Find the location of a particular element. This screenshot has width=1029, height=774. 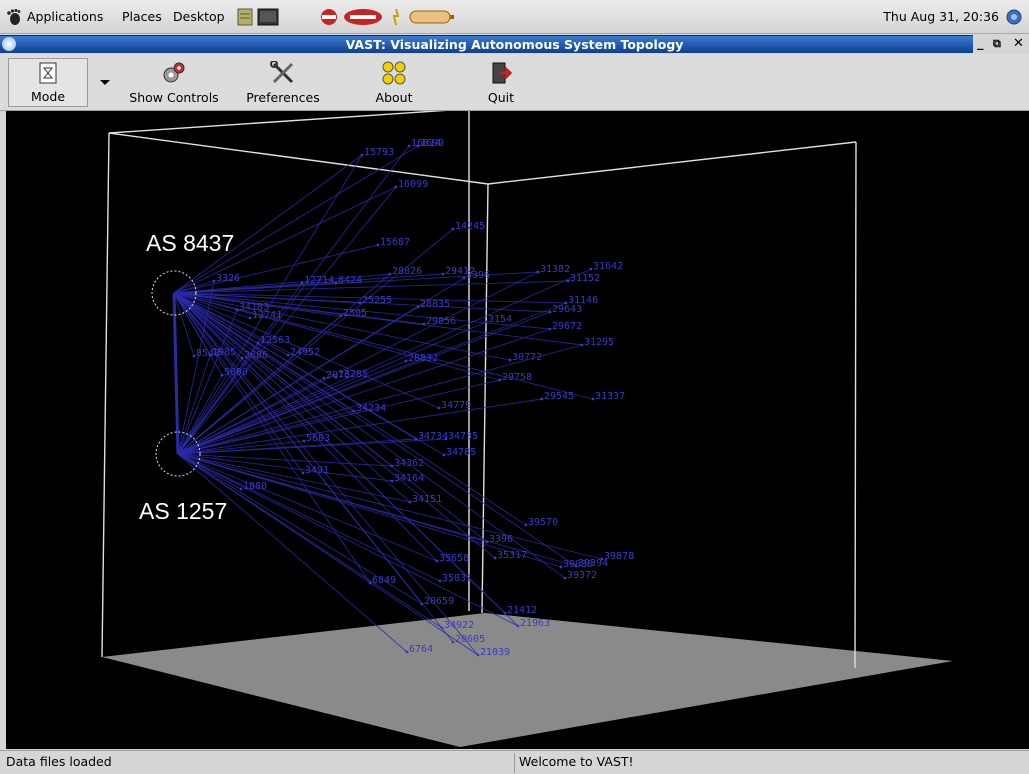

as-node-label: 34734 is located at coordinates (433, 436).